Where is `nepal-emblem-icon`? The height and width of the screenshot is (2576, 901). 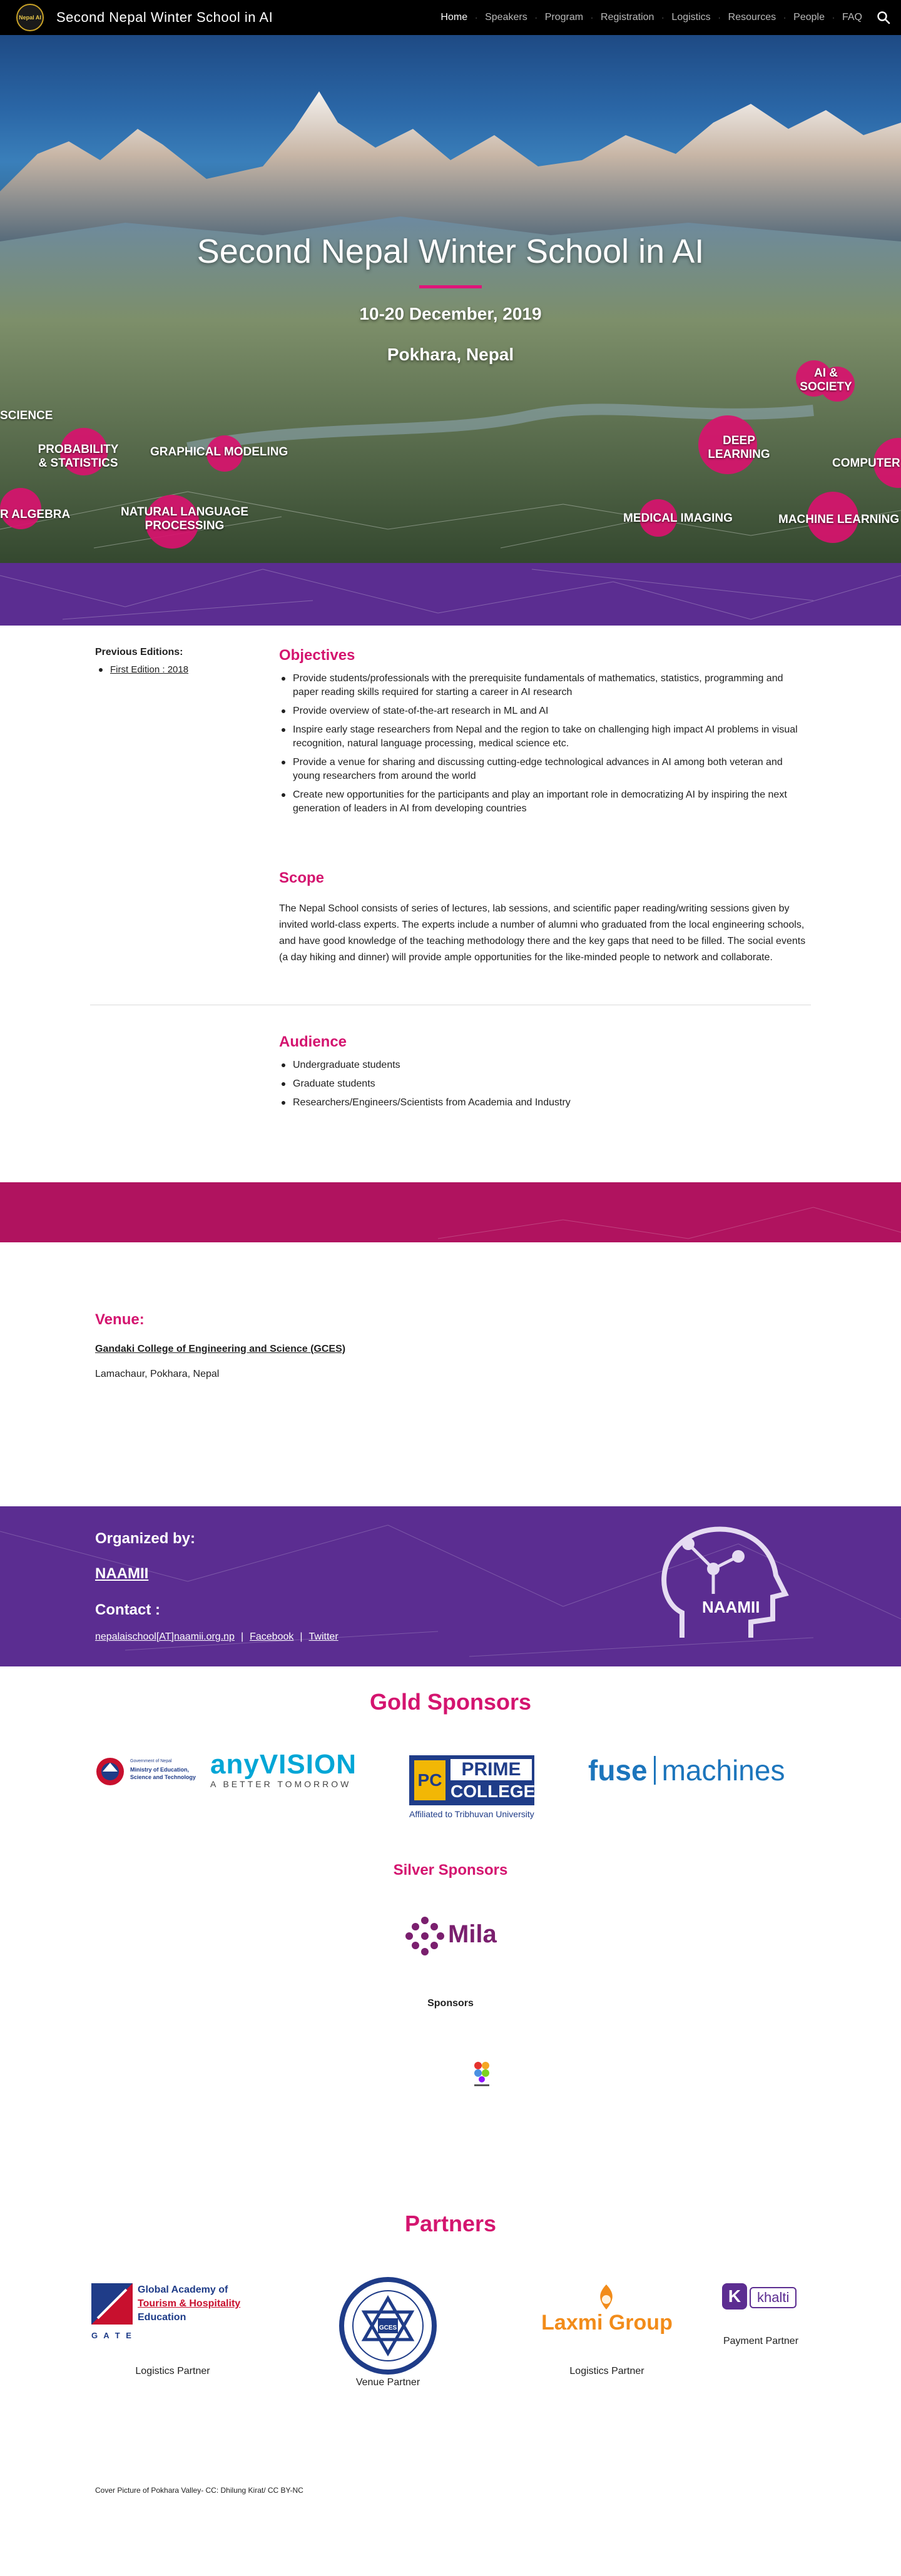 nepal-emblem-icon is located at coordinates (110, 1772).